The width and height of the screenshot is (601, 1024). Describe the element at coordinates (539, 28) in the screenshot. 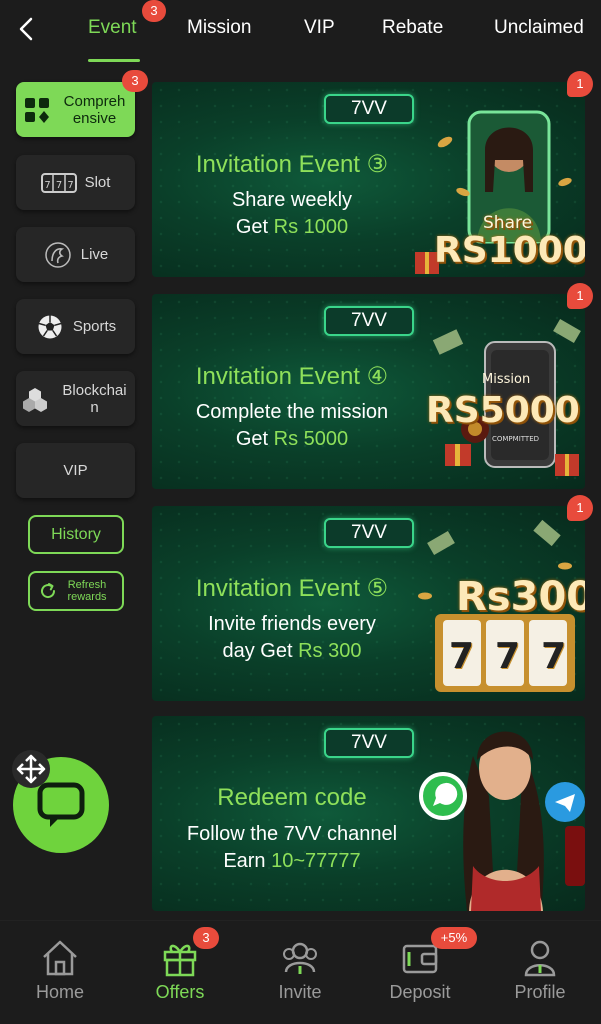

I see `tab-unclaimed: Unclaimed` at that location.